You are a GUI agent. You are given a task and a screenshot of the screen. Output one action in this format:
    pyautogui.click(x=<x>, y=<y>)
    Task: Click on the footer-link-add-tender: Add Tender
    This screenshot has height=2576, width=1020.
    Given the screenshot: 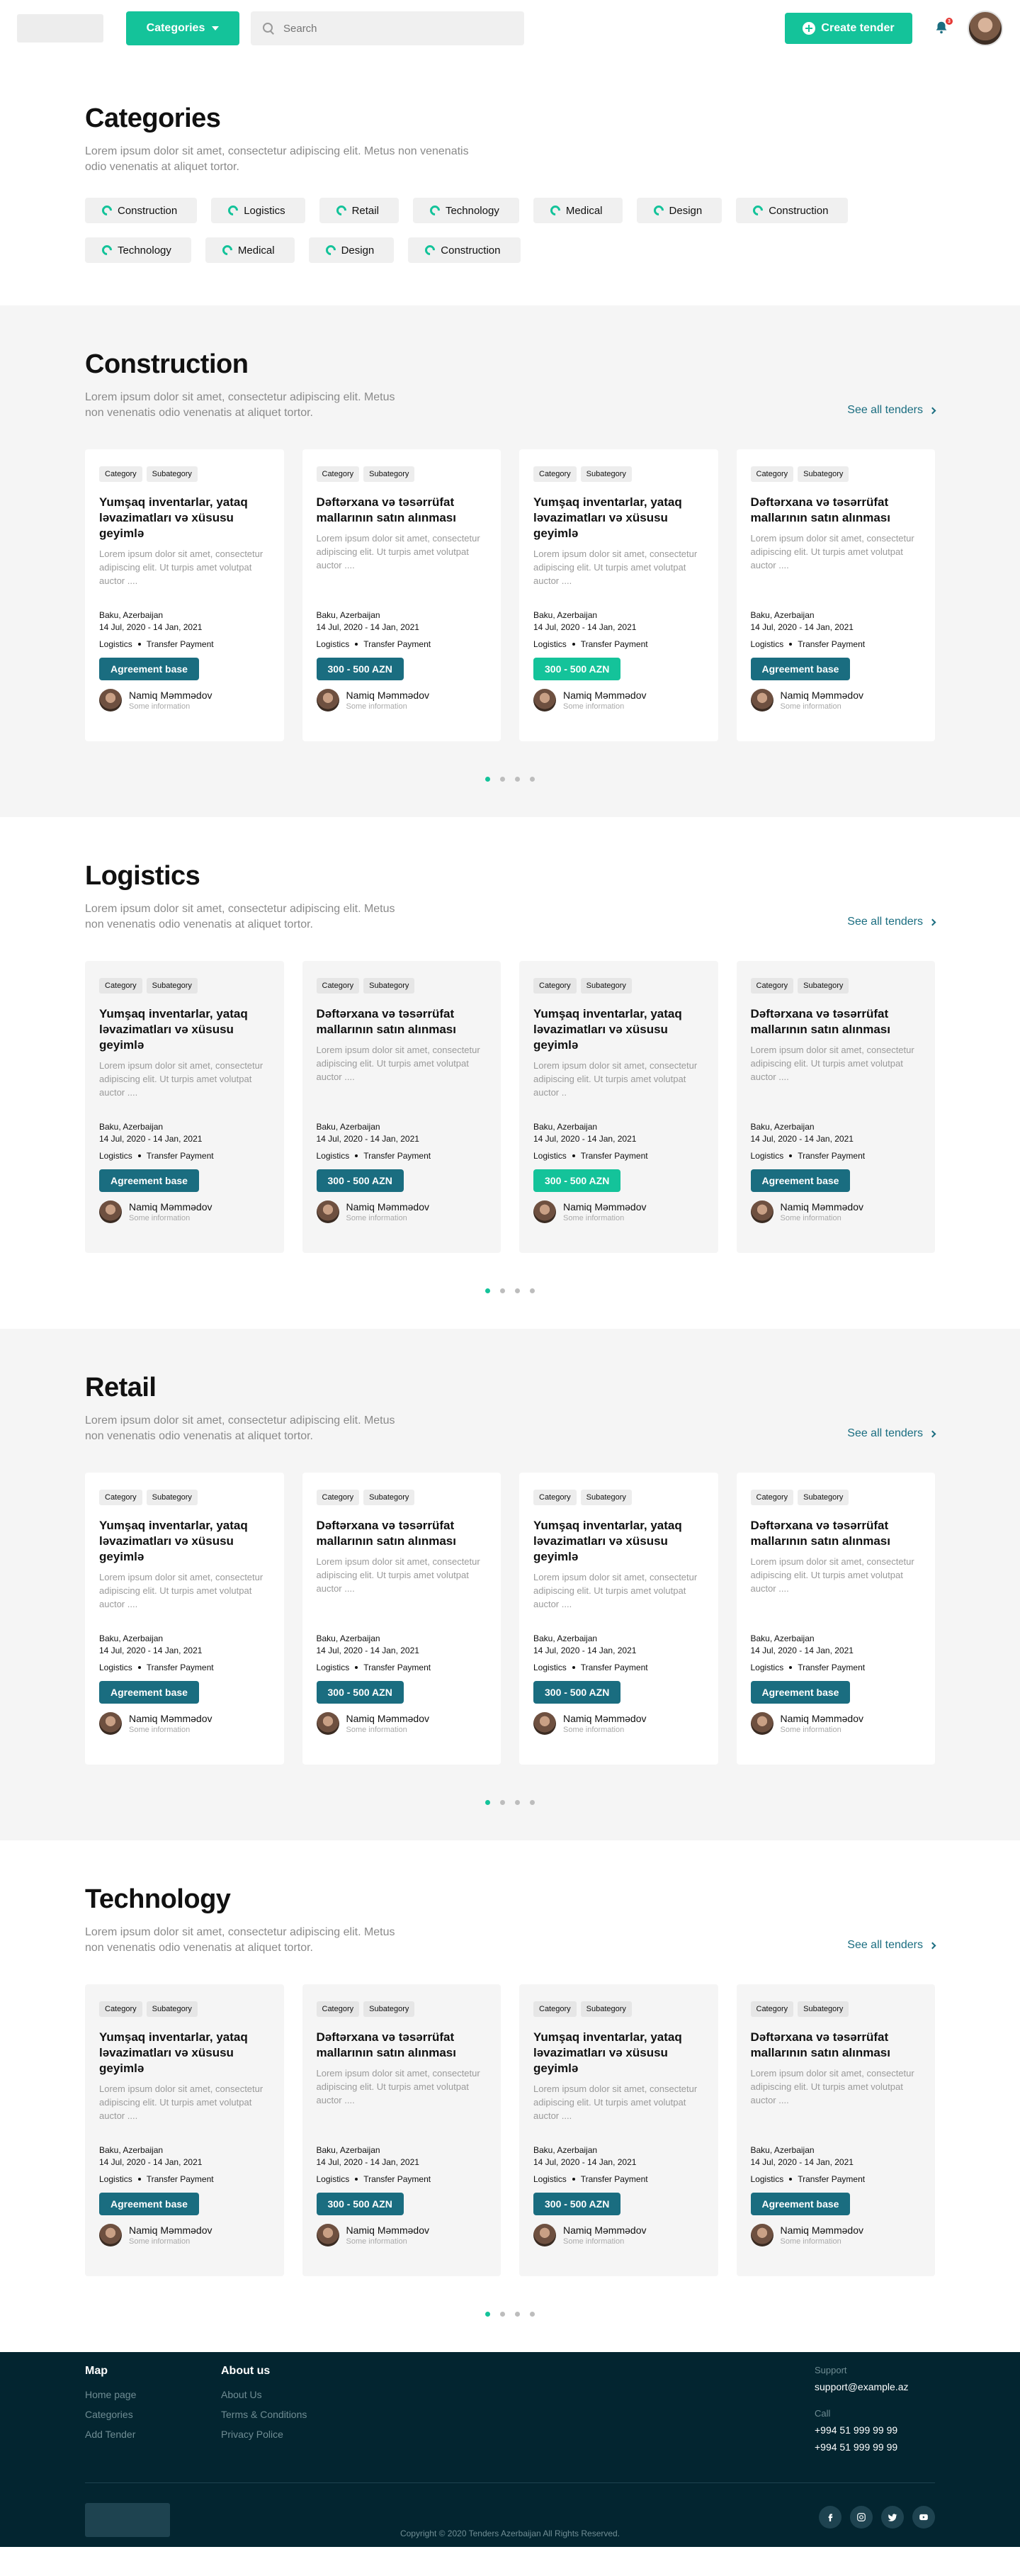 What is the action you would take?
    pyautogui.click(x=153, y=2434)
    